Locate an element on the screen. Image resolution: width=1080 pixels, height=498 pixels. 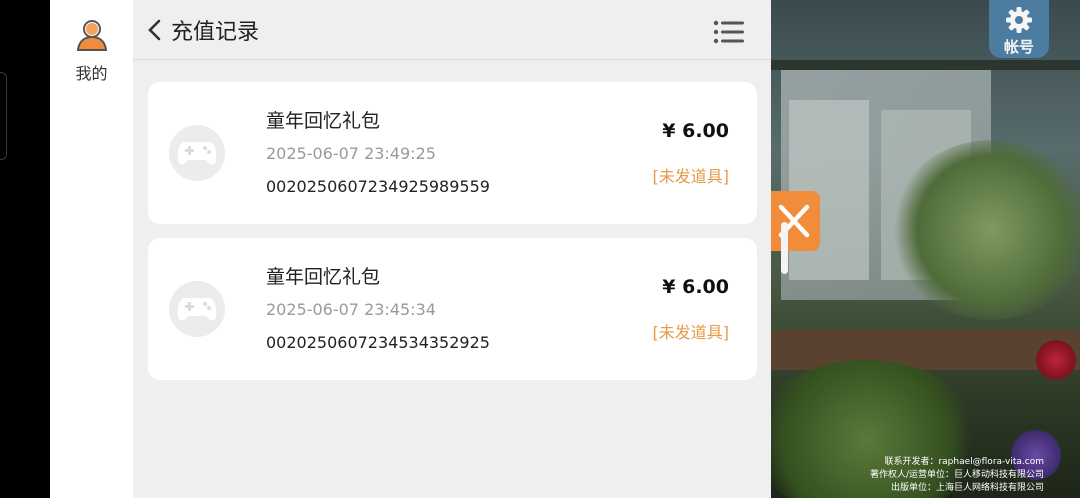
menu-button is located at coordinates (729, 32).